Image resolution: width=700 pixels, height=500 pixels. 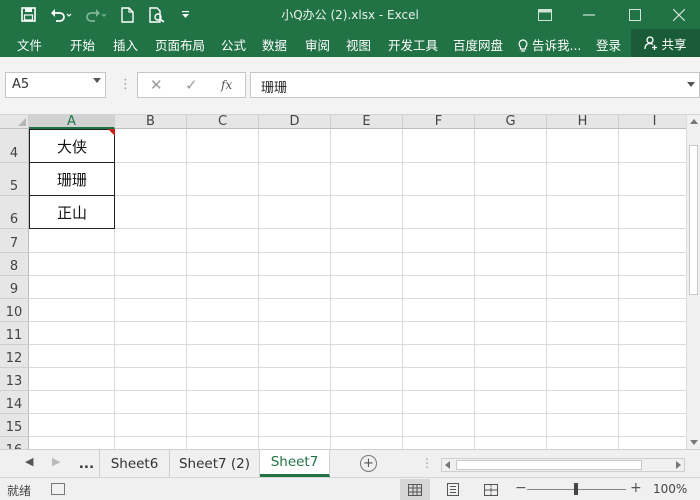 What do you see at coordinates (14, 379) in the screenshot?
I see `row-header-13: 13` at bounding box center [14, 379].